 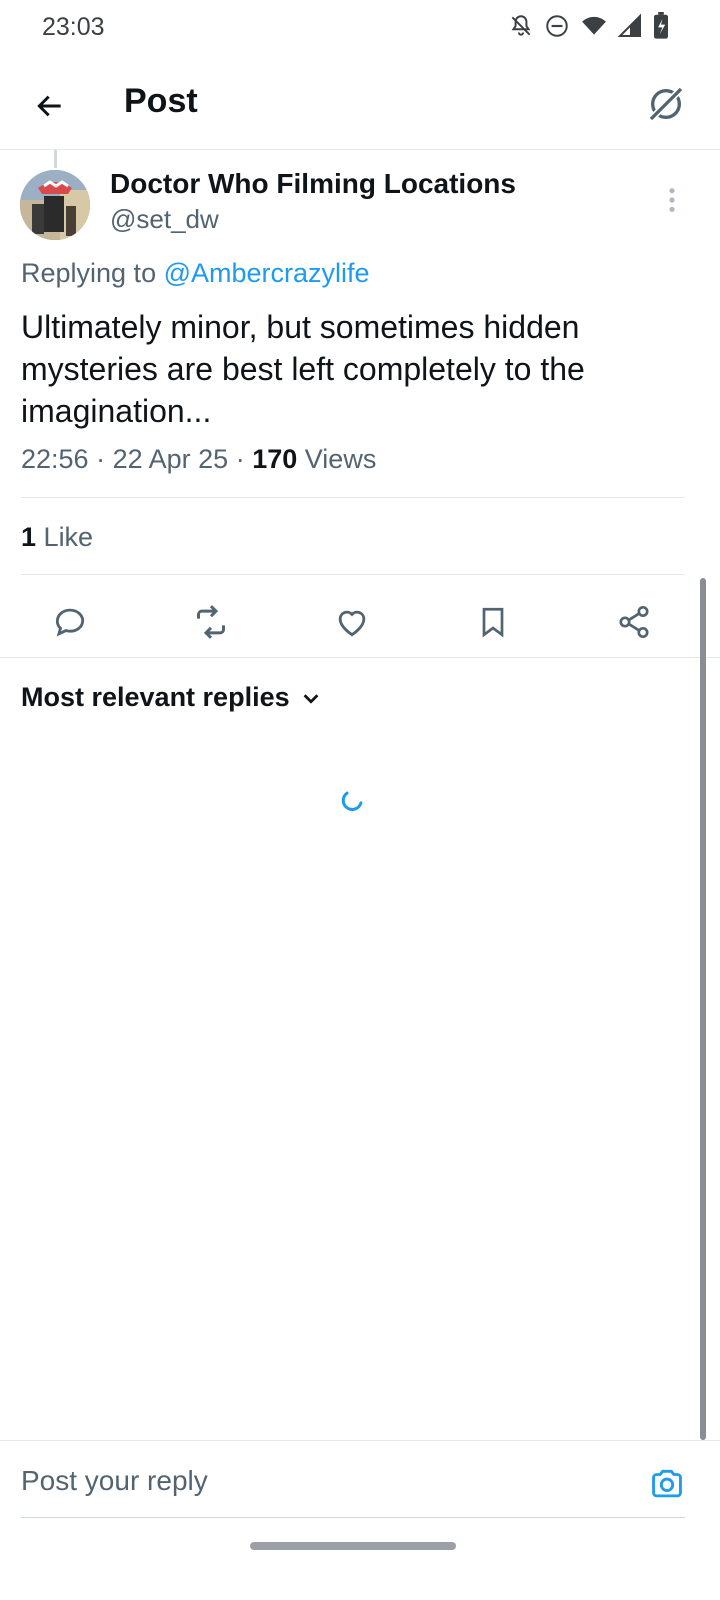 I want to click on do-not-disturb-icon, so click(x=557, y=26).